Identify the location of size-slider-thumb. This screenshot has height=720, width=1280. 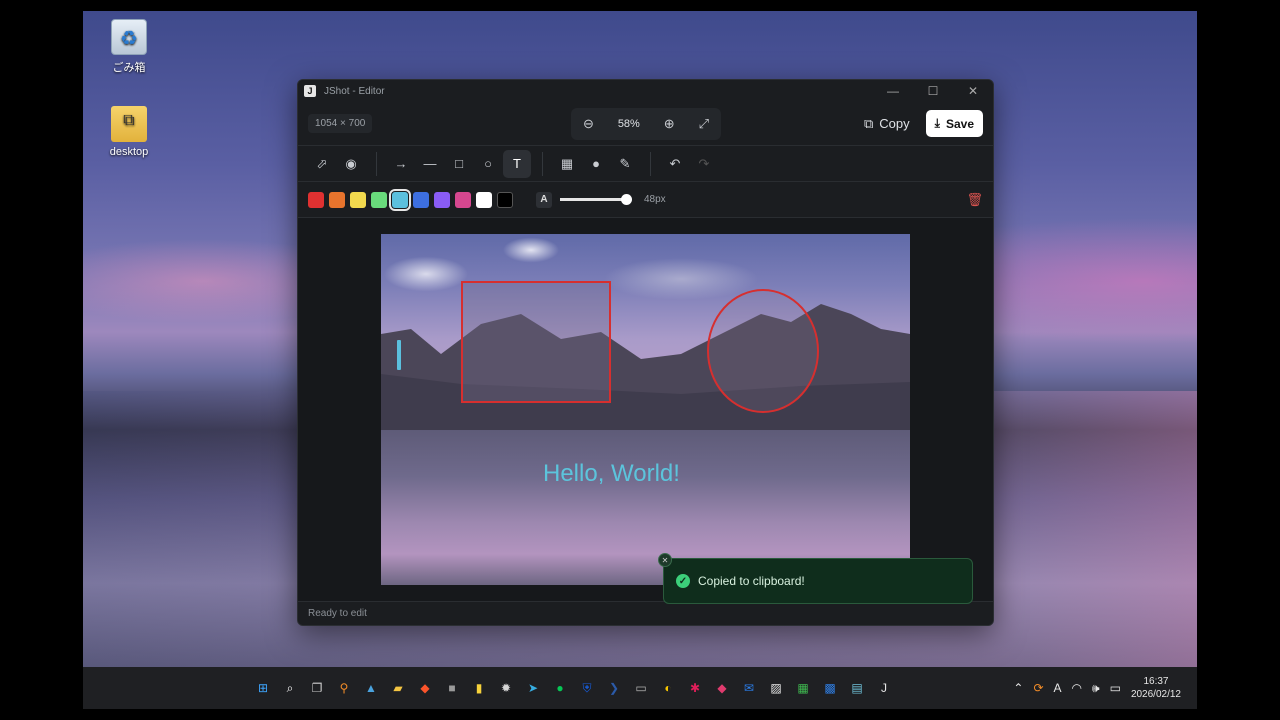
(626, 199).